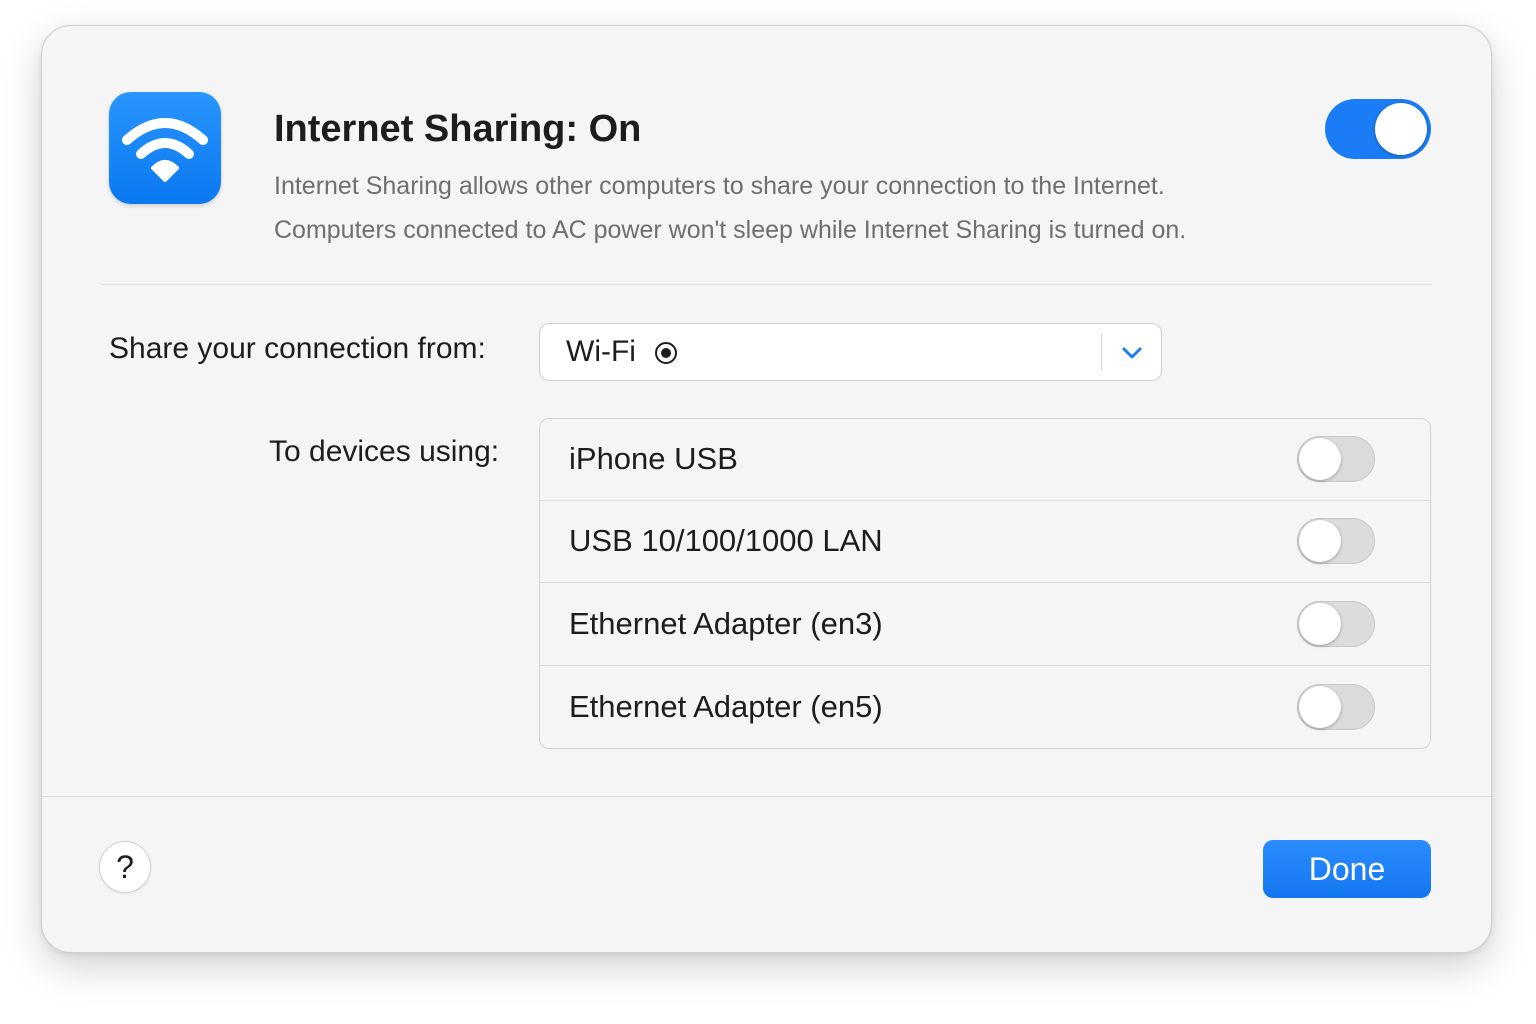 The width and height of the screenshot is (1536, 1024). Describe the element at coordinates (653, 458) in the screenshot. I see `device-label: iPhone USB` at that location.